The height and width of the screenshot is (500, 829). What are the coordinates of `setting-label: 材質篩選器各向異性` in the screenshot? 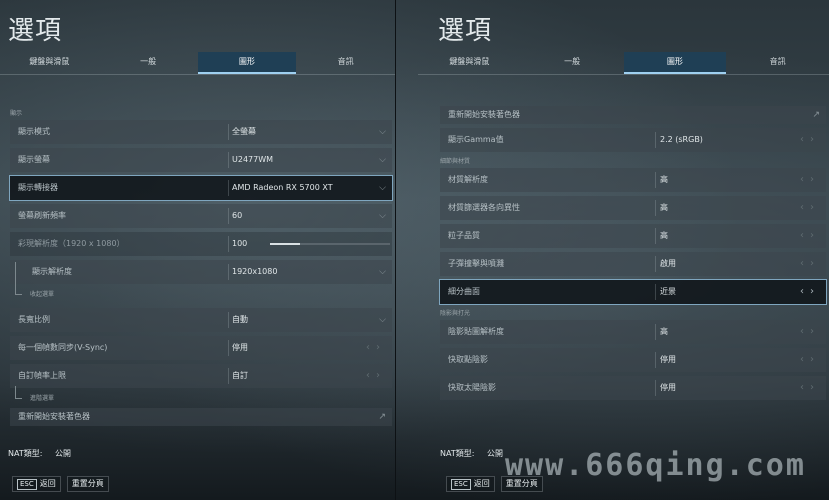 It's located at (484, 207).